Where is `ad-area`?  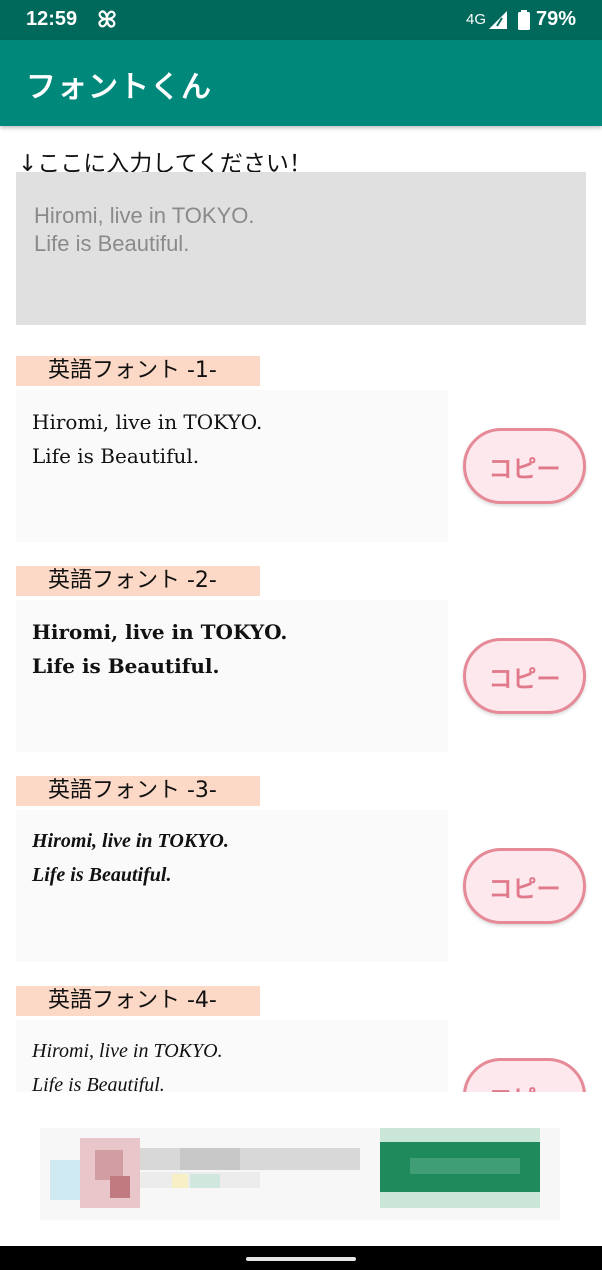 ad-area is located at coordinates (301, 1169).